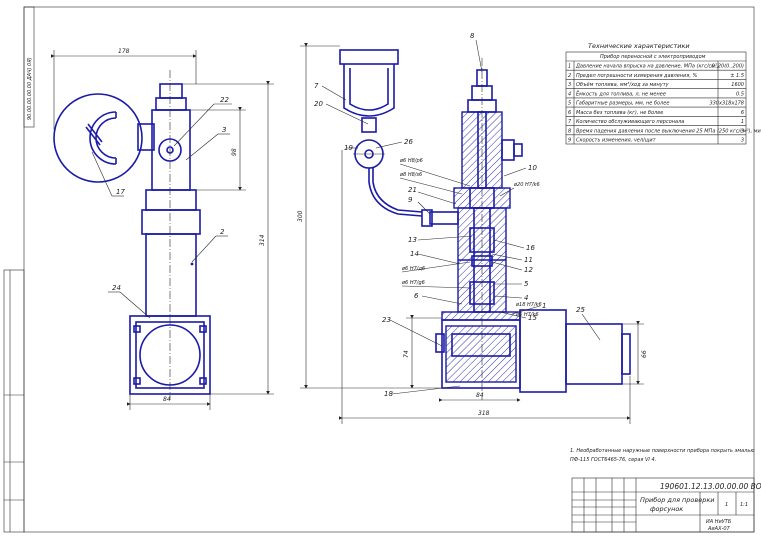  Describe the element at coordinates (388, 394) in the screenshot. I see `callout-18: 18` at that location.